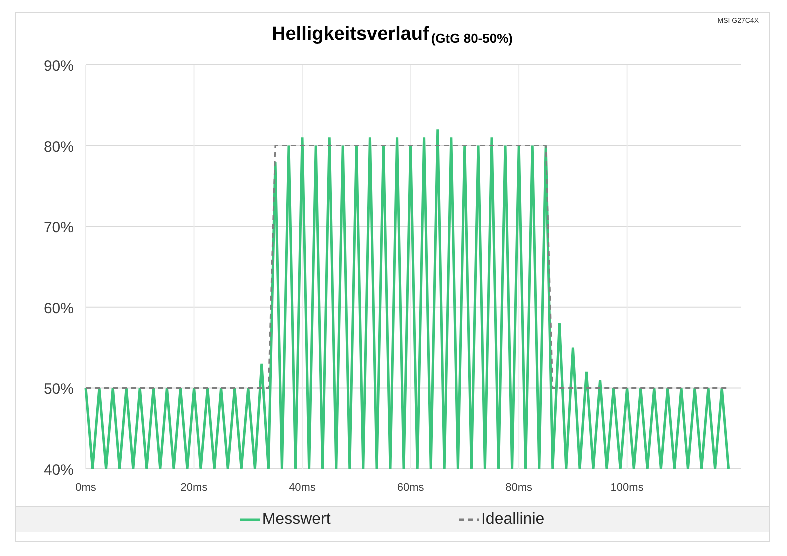 The height and width of the screenshot is (556, 787). Describe the element at coordinates (351, 34) in the screenshot. I see `chart-title: Helligkeitsverlauf` at that location.